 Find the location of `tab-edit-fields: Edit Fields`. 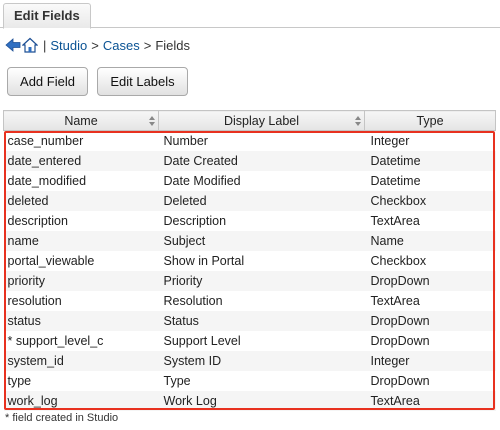

tab-edit-fields: Edit Fields is located at coordinates (47, 16).